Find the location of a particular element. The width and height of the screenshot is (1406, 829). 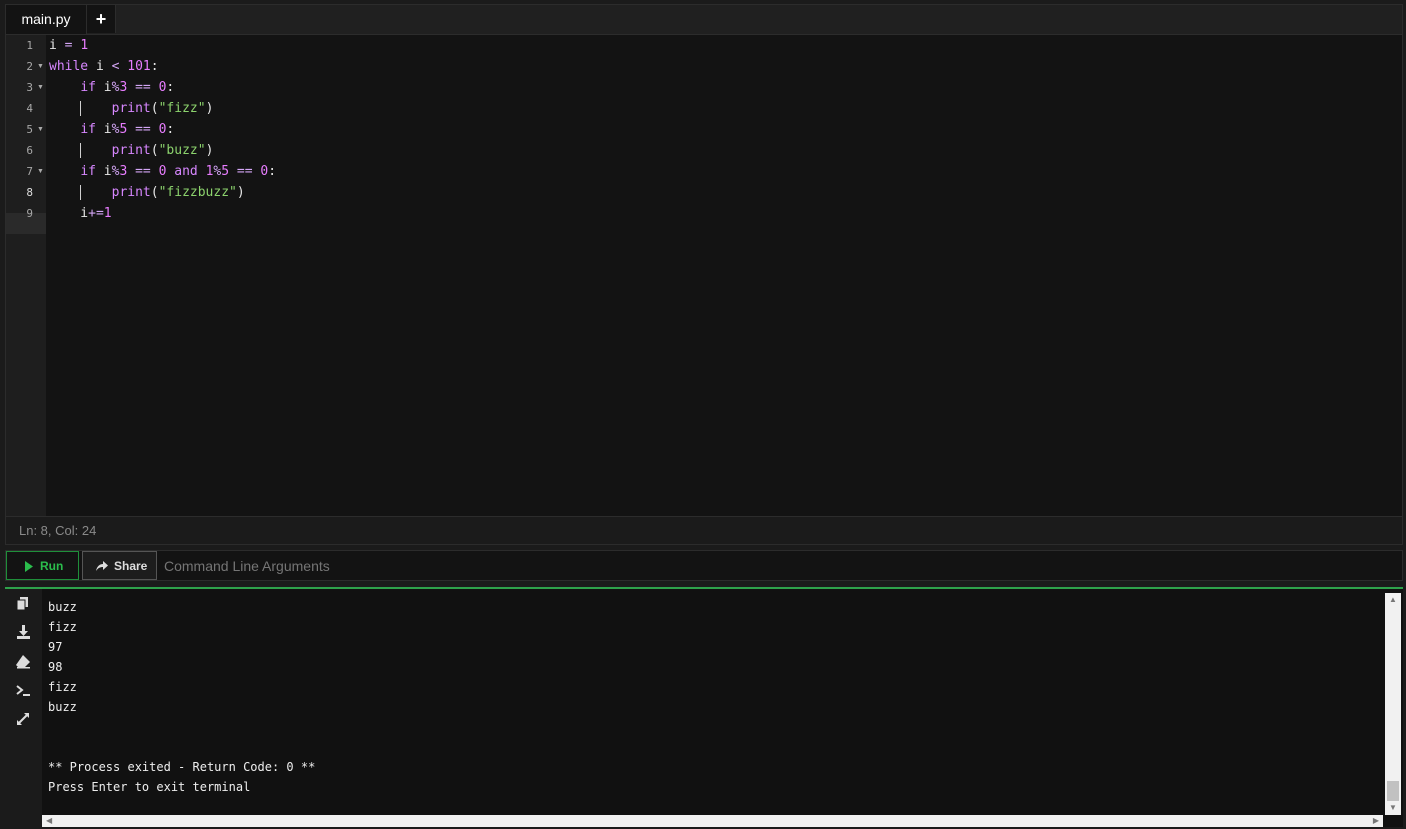

editor-status-bar: Ln: 8, Col: 24 is located at coordinates (704, 530).